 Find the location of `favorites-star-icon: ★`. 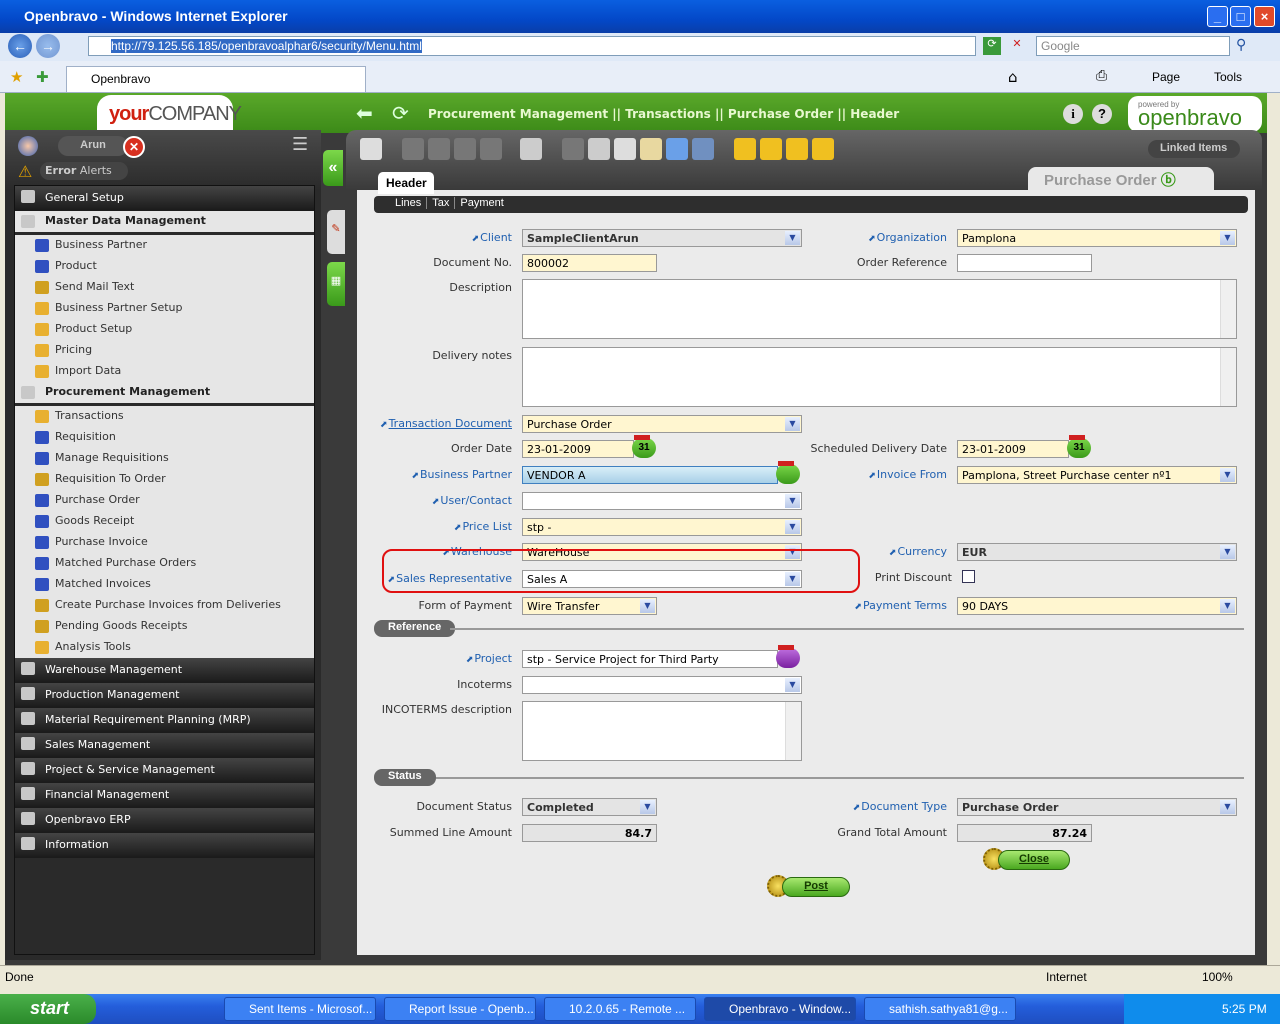

favorites-star-icon: ★ is located at coordinates (16, 77).